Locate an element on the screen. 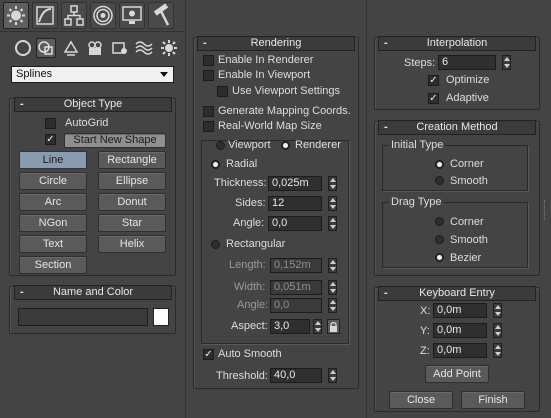 Image resolution: width=551 pixels, height=418 pixels. panel-scrollbar is located at coordinates (546, 210).